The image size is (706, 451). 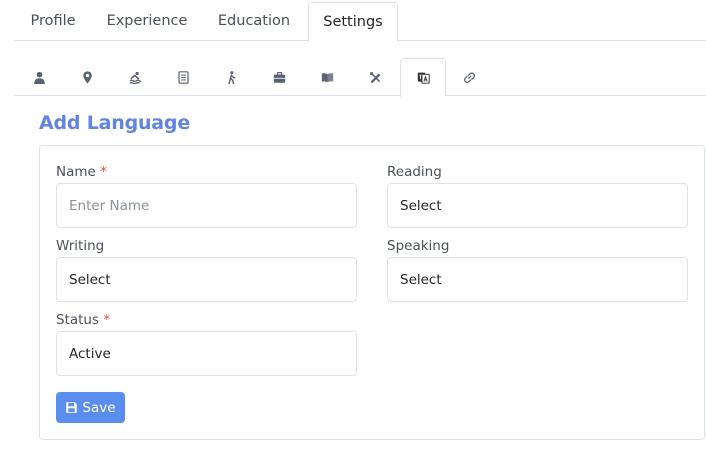 I want to click on save-button-label: Save, so click(x=99, y=407).